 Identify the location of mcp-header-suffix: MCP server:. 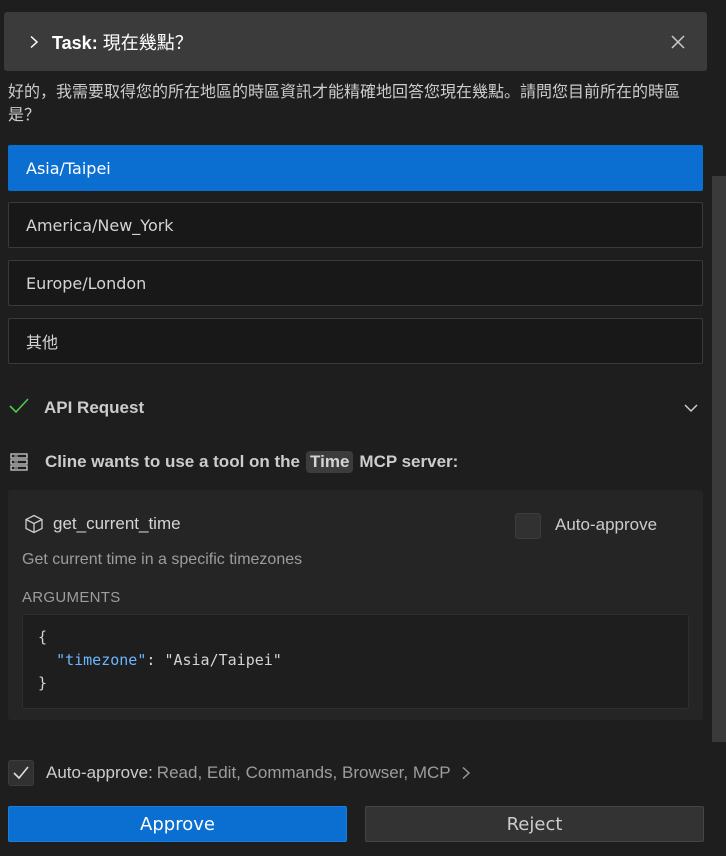
(409, 461).